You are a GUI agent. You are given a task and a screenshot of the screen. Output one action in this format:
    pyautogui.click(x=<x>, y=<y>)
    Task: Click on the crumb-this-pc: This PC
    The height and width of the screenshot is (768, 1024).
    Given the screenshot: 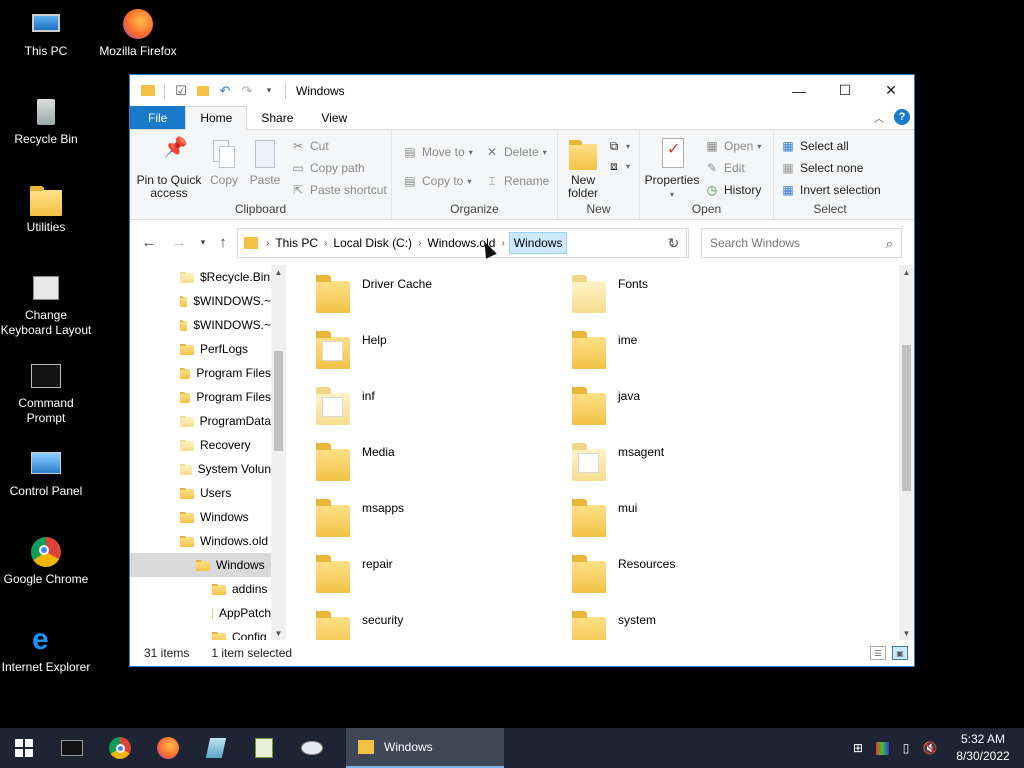 What is the action you would take?
    pyautogui.click(x=296, y=243)
    